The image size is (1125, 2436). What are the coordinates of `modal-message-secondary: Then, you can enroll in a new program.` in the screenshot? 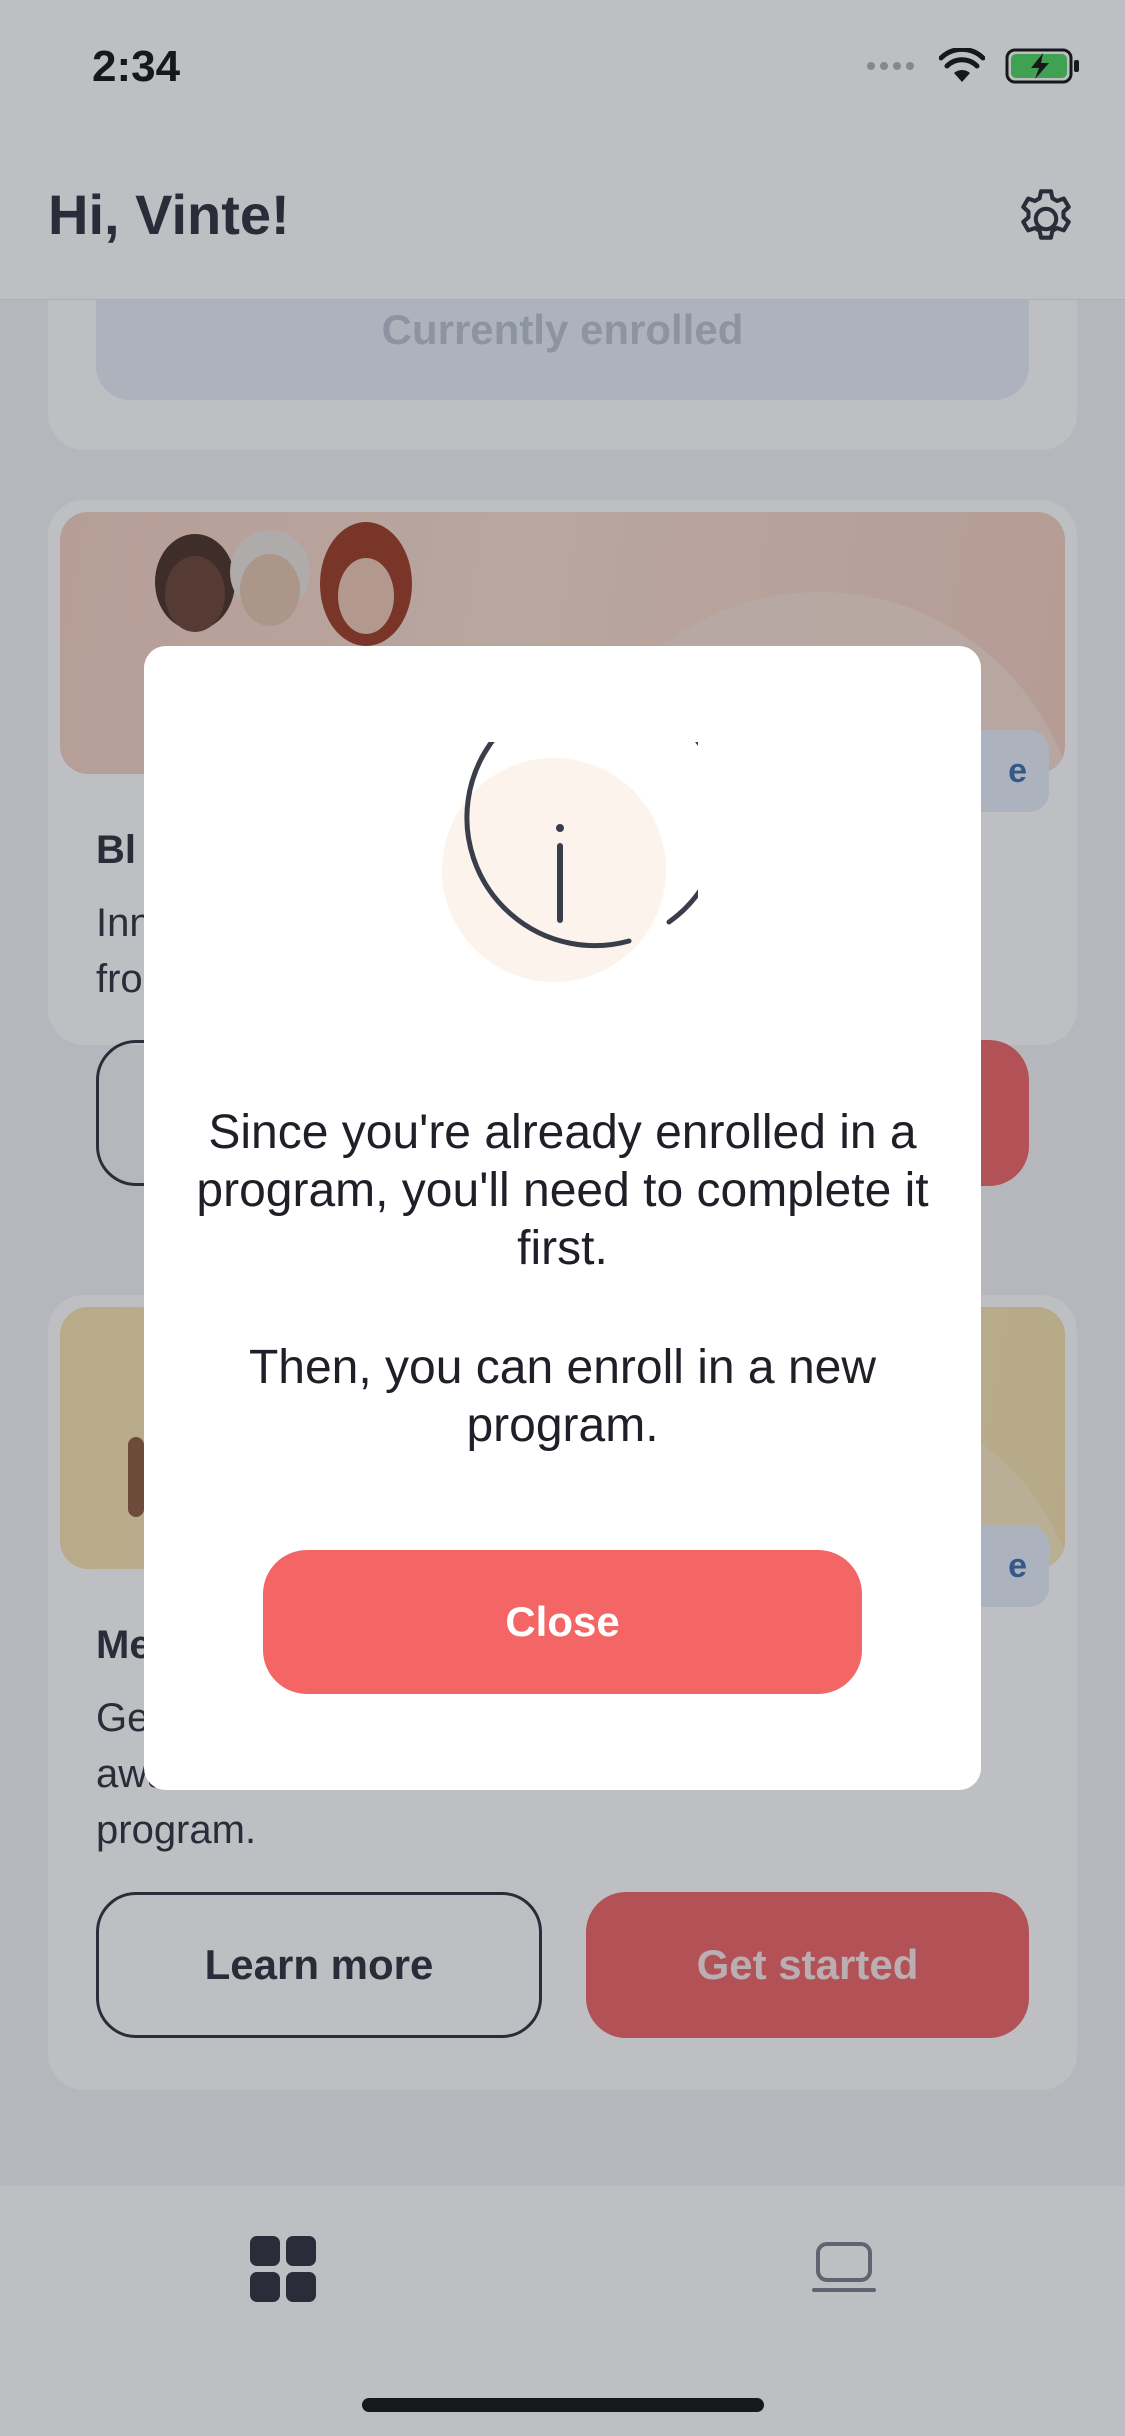 It's located at (562, 1396).